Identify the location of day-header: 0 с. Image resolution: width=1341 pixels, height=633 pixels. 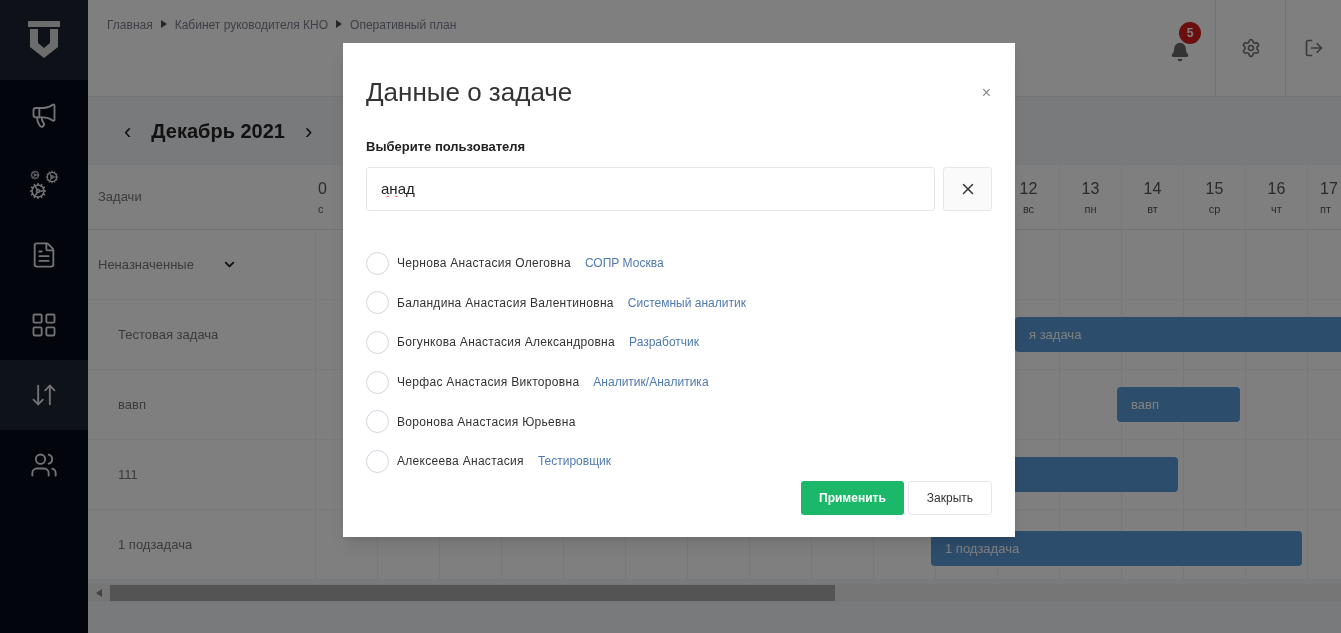
(322, 197).